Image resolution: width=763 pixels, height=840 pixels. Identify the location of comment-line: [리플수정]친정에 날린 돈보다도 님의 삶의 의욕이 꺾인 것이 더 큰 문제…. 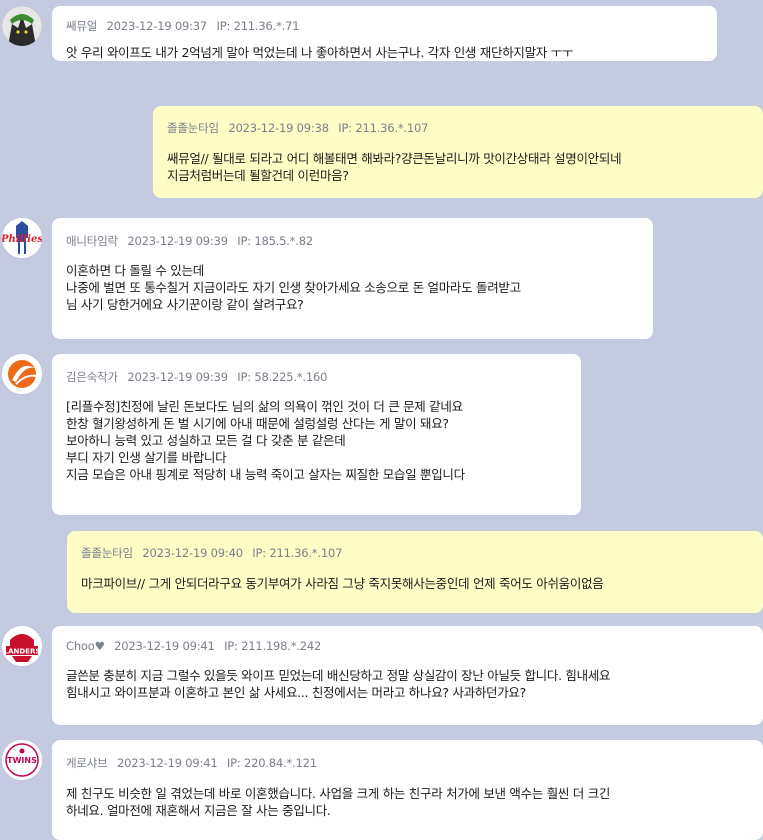
(264, 406).